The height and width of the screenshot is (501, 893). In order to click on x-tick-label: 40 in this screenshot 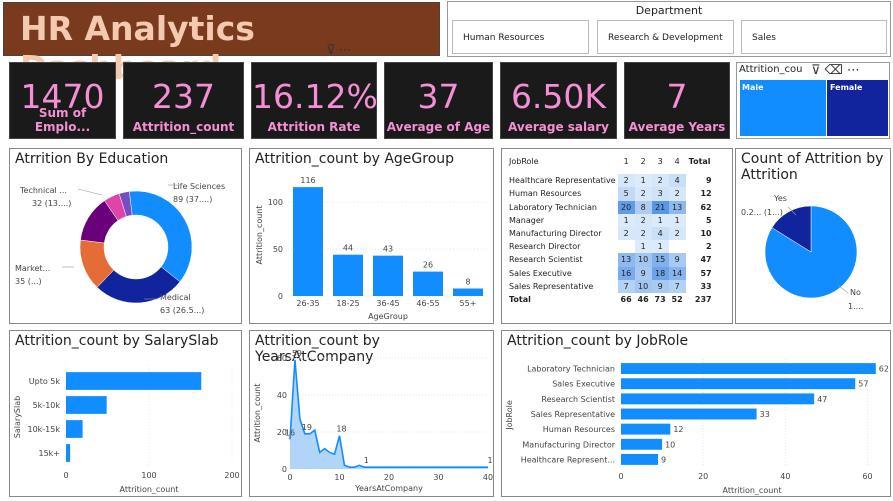, I will do `click(785, 476)`.